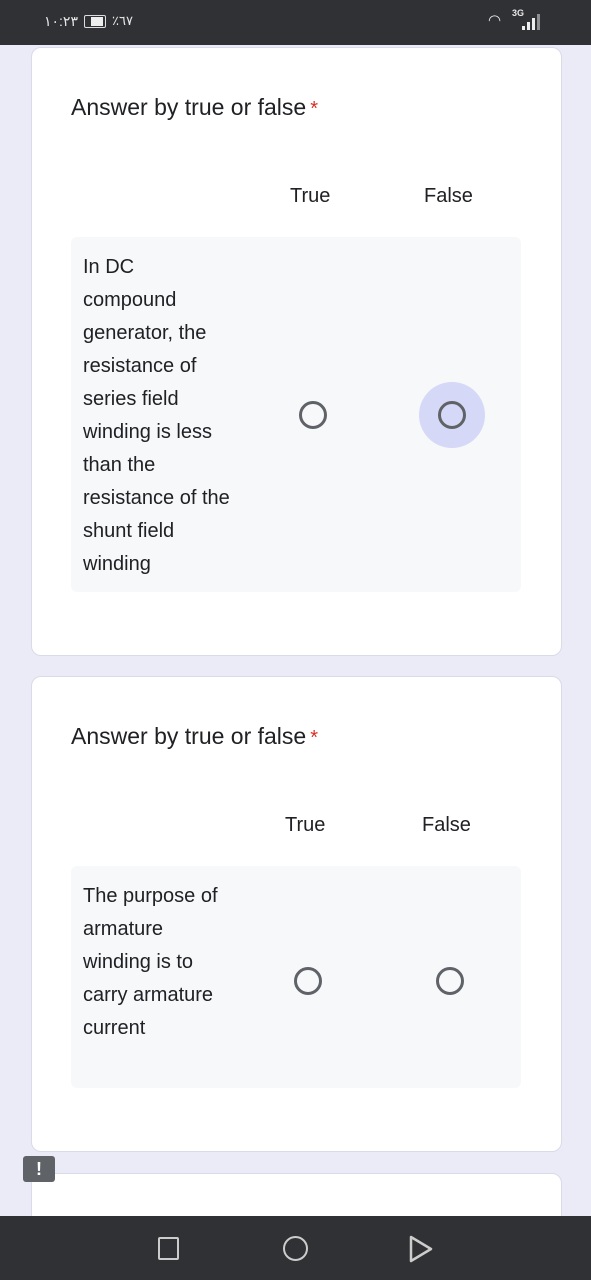  What do you see at coordinates (39, 1169) in the screenshot?
I see `report-flag-icon: !` at bounding box center [39, 1169].